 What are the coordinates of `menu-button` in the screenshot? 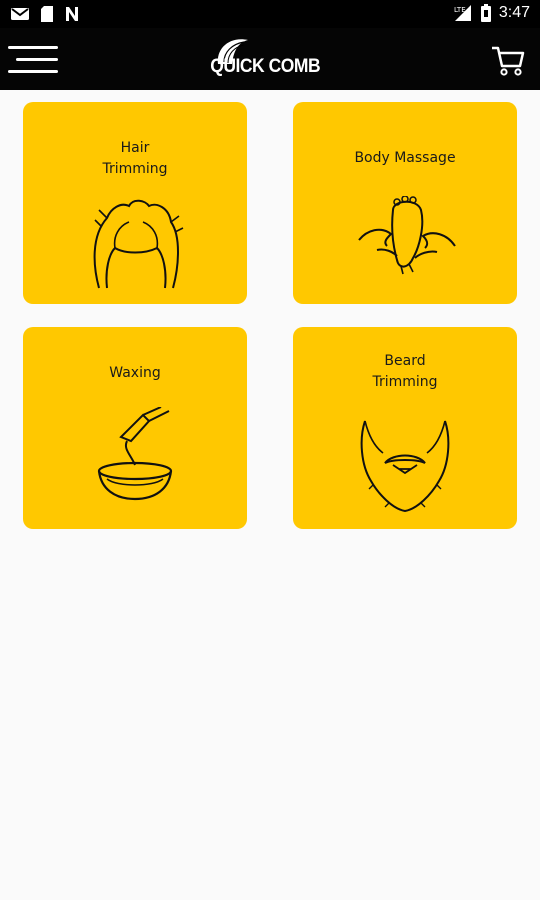 It's located at (34, 60).